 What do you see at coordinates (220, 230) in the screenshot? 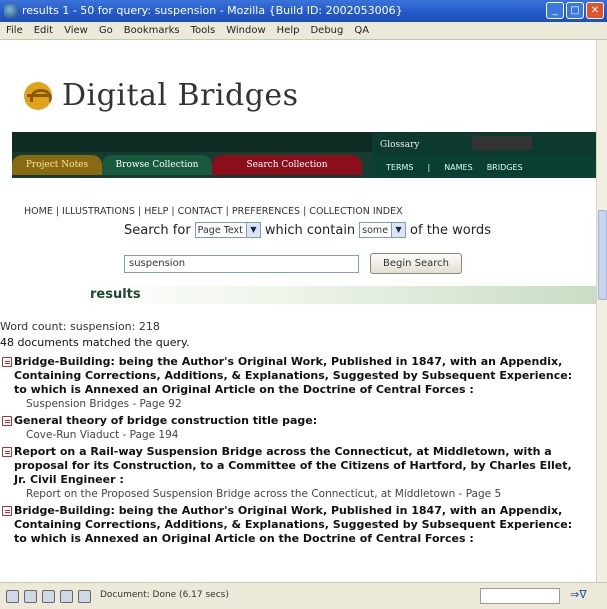
I see `search-field-value: Page Text` at bounding box center [220, 230].